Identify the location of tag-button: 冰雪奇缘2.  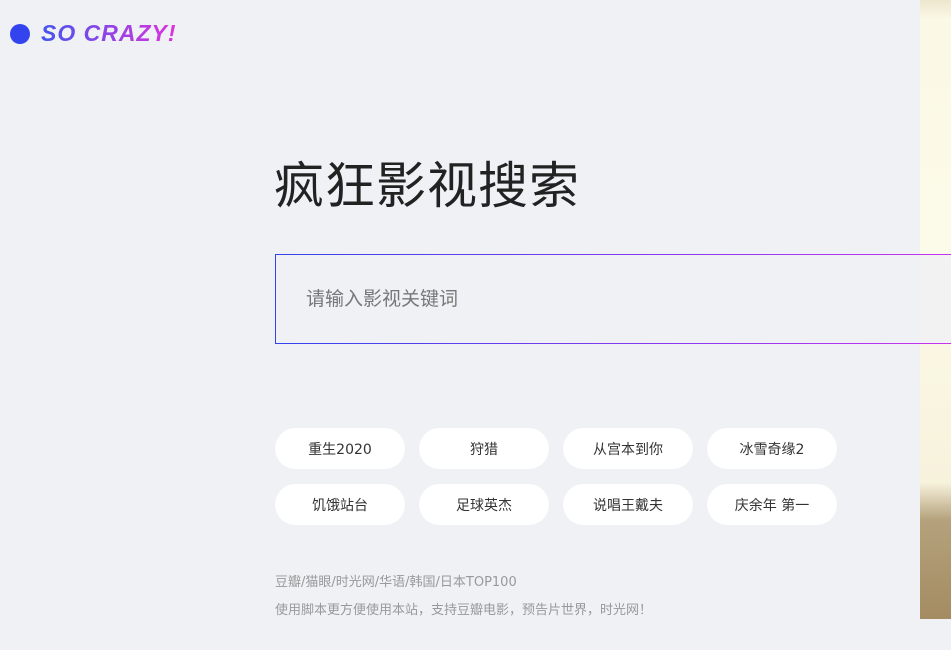
(772, 448).